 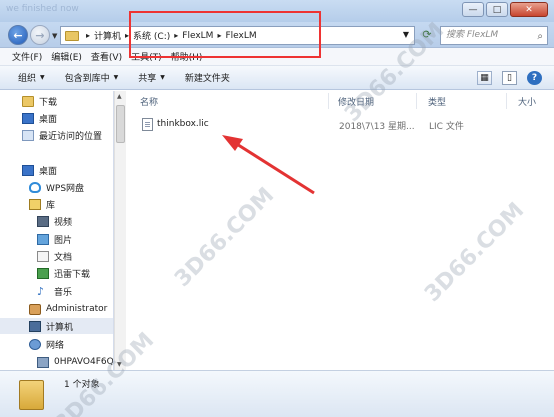 I want to click on nav-item-network: 网络, so click(x=46, y=344).